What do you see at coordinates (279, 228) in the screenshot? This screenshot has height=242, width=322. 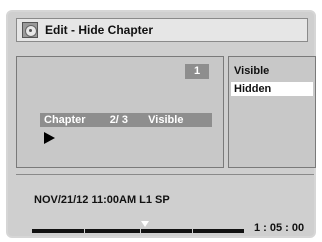 I see `playback-time: 1 : 05 : 00` at bounding box center [279, 228].